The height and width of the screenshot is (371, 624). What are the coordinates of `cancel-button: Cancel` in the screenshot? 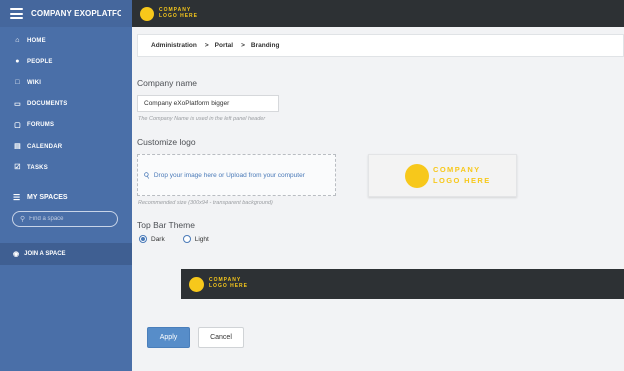 It's located at (221, 337).